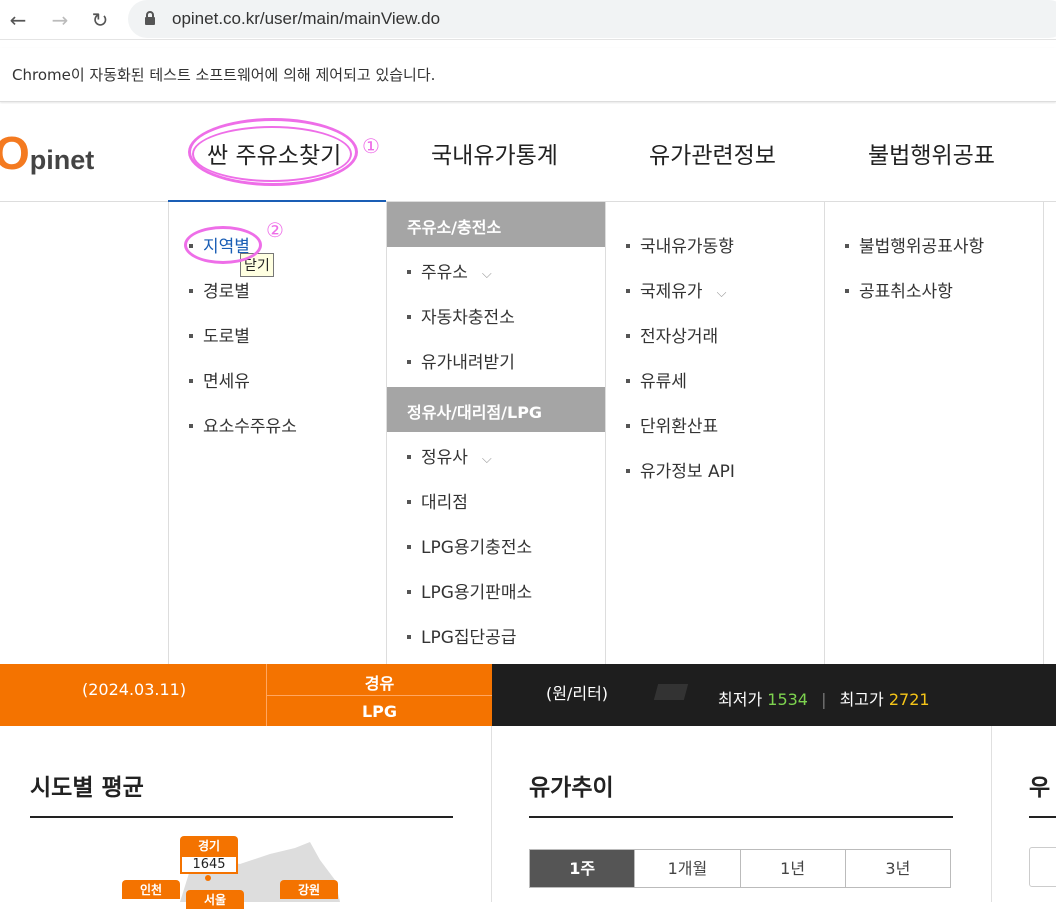 The height and width of the screenshot is (909, 1056). What do you see at coordinates (496, 224) in the screenshot?
I see `menu-header-station: 주유소/충전소` at bounding box center [496, 224].